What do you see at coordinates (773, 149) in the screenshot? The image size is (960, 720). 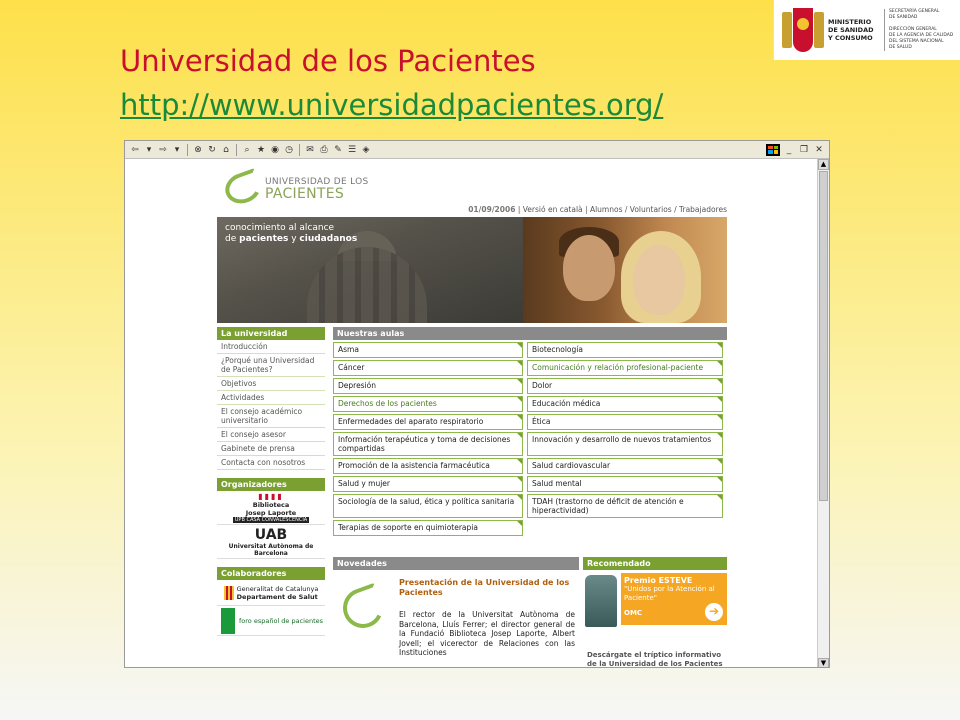 I see `windows-logo-icon` at bounding box center [773, 149].